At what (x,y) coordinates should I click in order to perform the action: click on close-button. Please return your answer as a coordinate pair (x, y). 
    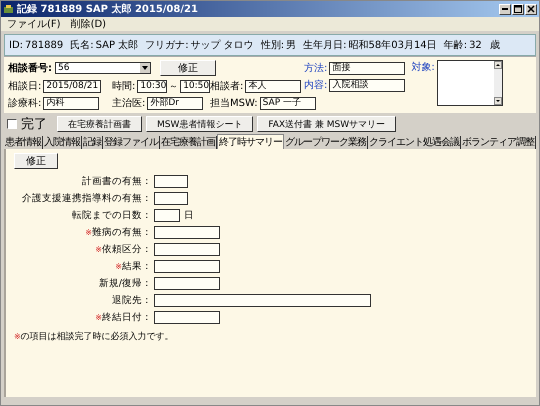
    Looking at the image, I should click on (531, 9).